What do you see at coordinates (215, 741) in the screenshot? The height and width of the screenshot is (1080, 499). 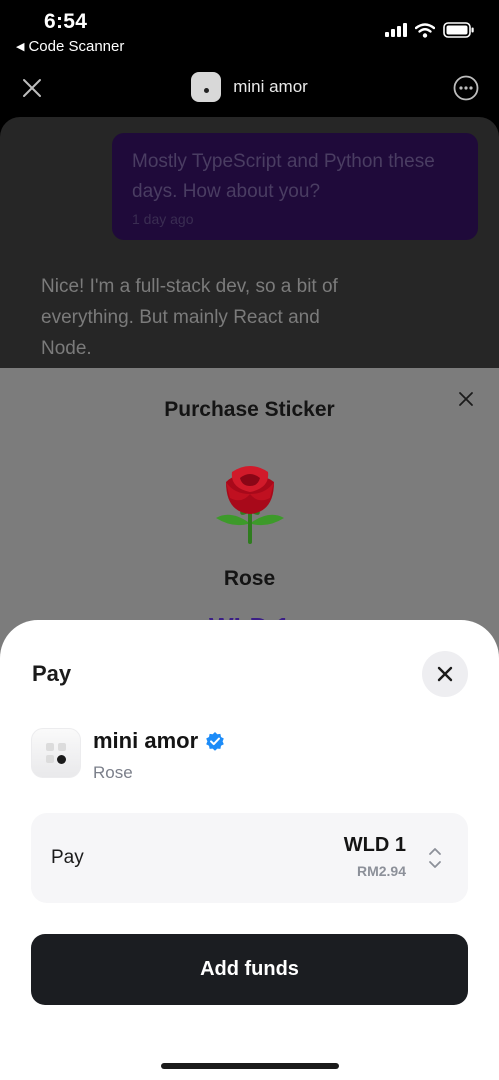 I see `verified-badge-icon` at bounding box center [215, 741].